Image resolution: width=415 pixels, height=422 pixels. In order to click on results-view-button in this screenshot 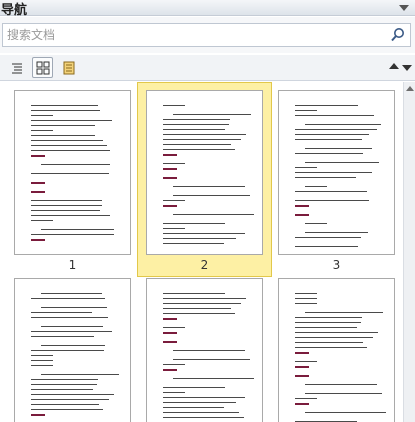, I will do `click(68, 67)`.